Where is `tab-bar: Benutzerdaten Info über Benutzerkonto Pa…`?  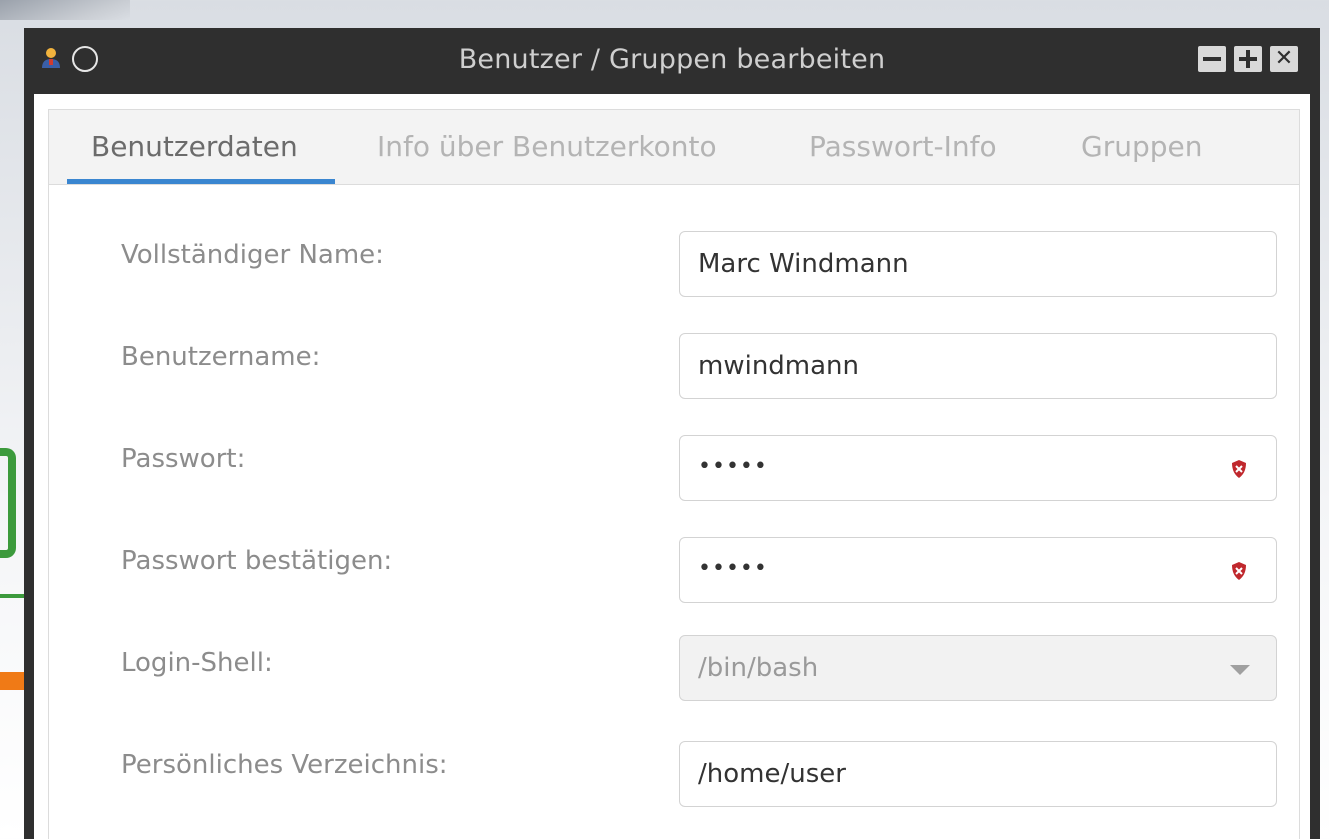
tab-bar: Benutzerdaten Info über Benutzerkonto Pa… is located at coordinates (674, 147).